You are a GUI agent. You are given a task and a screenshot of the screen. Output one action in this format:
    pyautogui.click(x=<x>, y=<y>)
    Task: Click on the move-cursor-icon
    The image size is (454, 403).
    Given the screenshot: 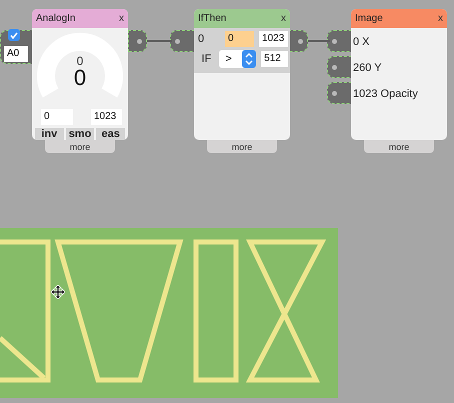 What is the action you would take?
    pyautogui.click(x=58, y=292)
    